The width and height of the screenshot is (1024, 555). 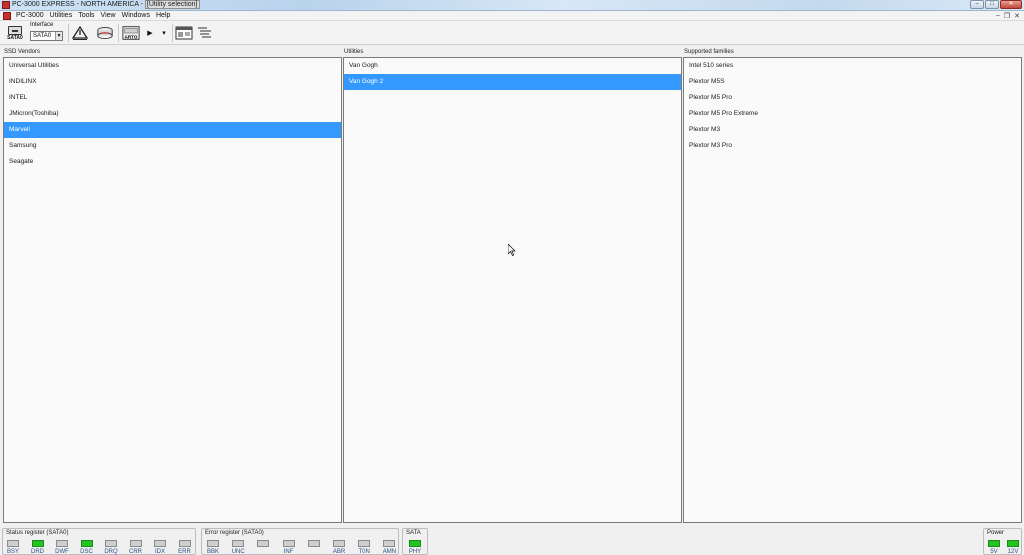 I want to click on run-dropdown-button: ▾, so click(x=164, y=33).